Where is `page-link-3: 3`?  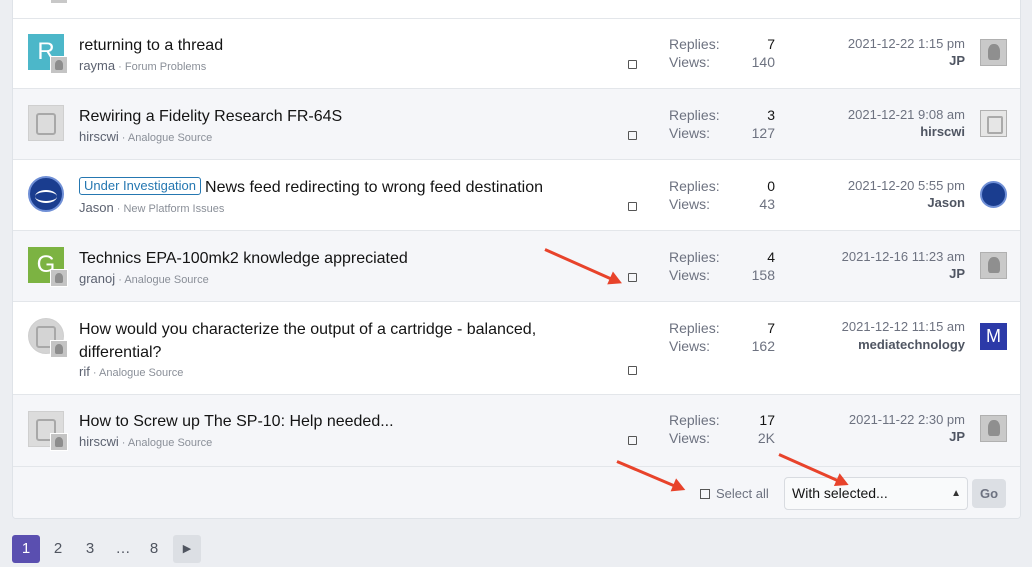
page-link-3: 3 is located at coordinates (90, 549).